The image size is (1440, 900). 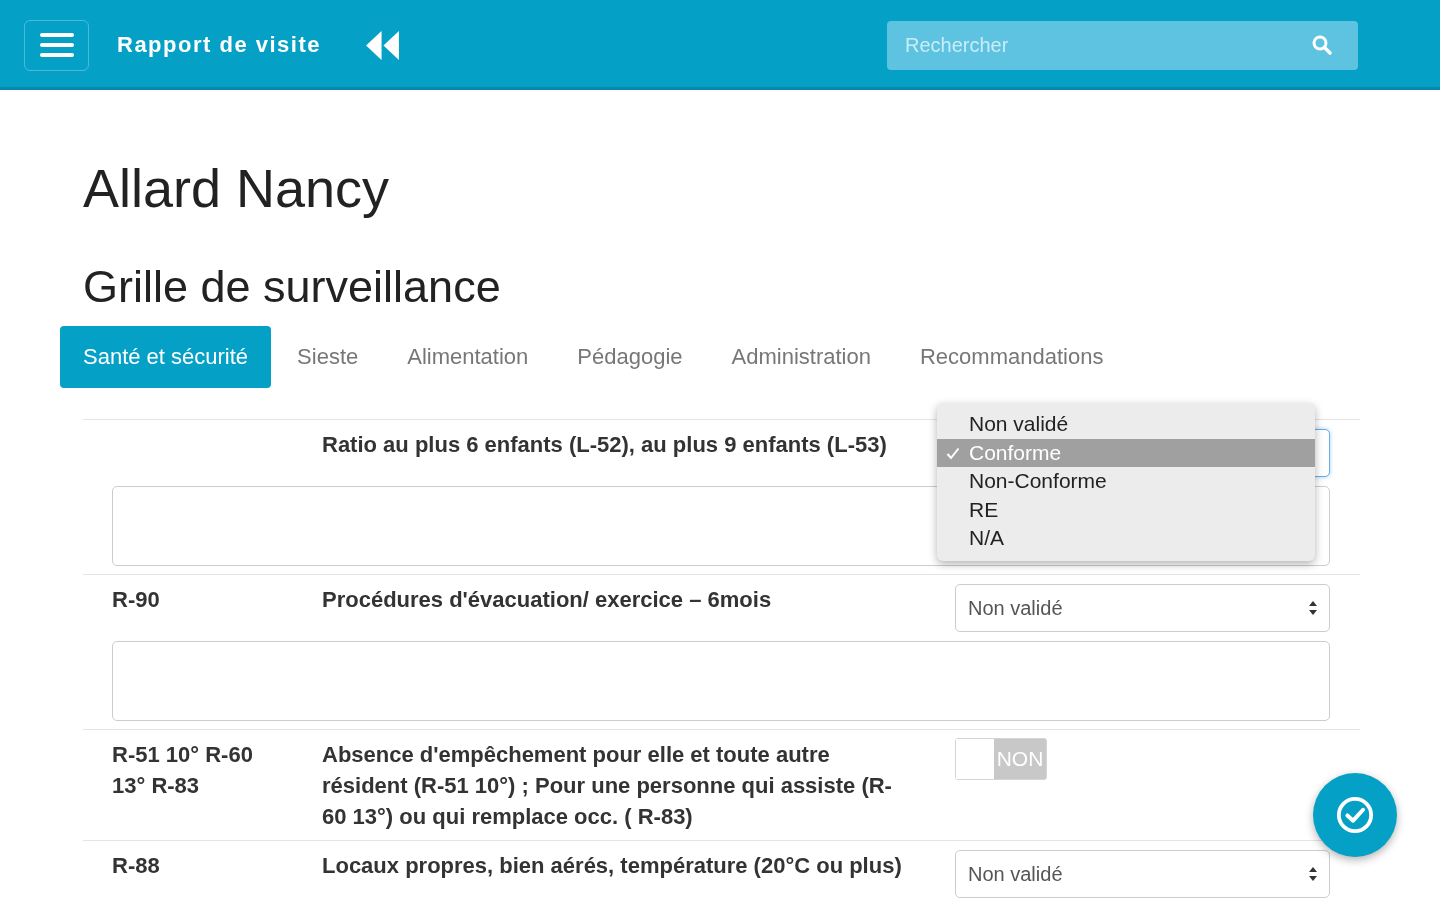 What do you see at coordinates (953, 453) in the screenshot?
I see `checkmark-icon` at bounding box center [953, 453].